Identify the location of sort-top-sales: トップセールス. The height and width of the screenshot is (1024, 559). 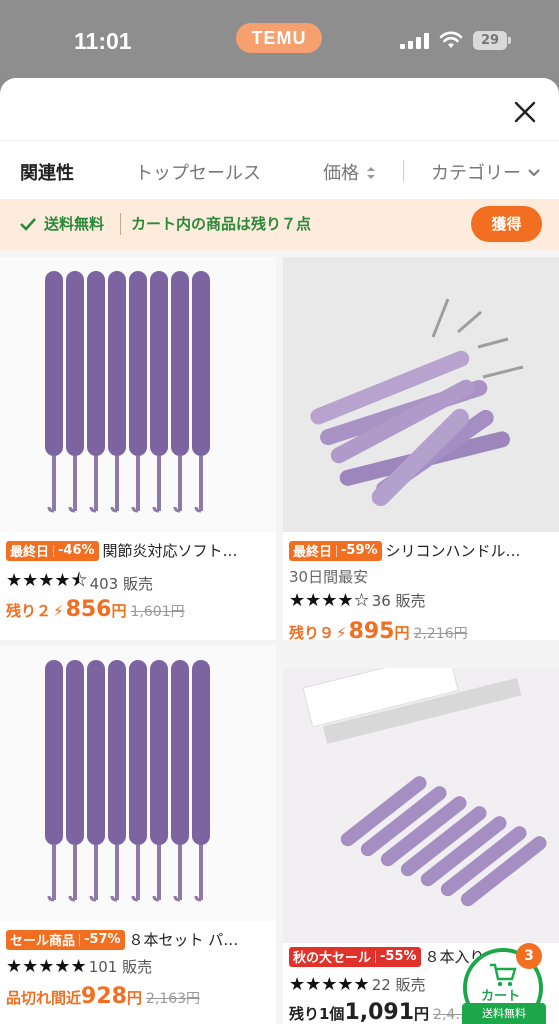
(198, 172).